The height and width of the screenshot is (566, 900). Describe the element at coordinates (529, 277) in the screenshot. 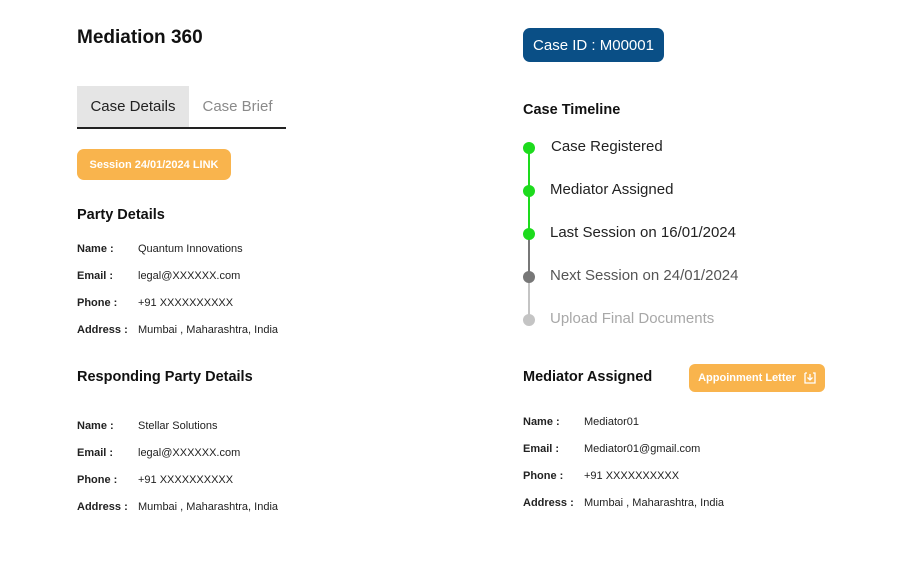

I see `timeline-dot-upcoming` at that location.